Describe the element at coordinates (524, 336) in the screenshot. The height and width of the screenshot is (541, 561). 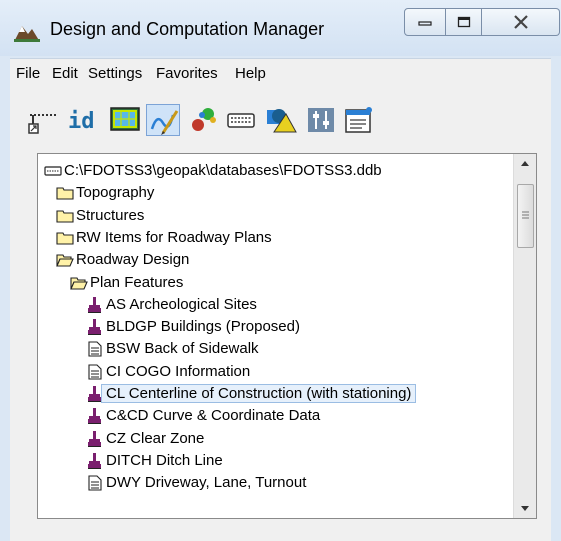
I see `vertical-scrollbar` at that location.